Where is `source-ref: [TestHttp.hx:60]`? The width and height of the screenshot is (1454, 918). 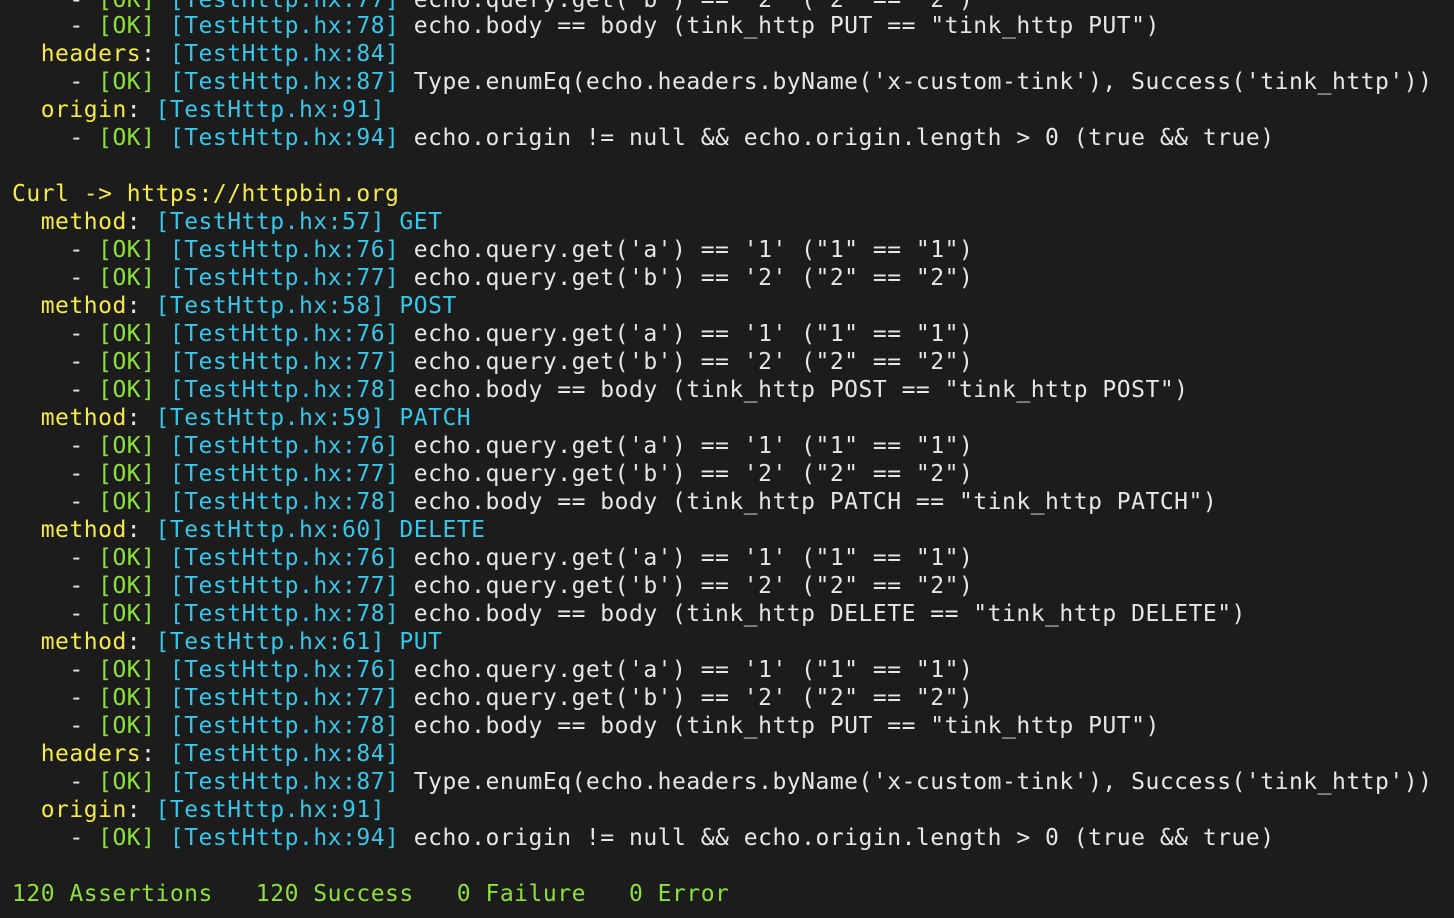 source-ref: [TestHttp.hx:60] is located at coordinates (270, 530).